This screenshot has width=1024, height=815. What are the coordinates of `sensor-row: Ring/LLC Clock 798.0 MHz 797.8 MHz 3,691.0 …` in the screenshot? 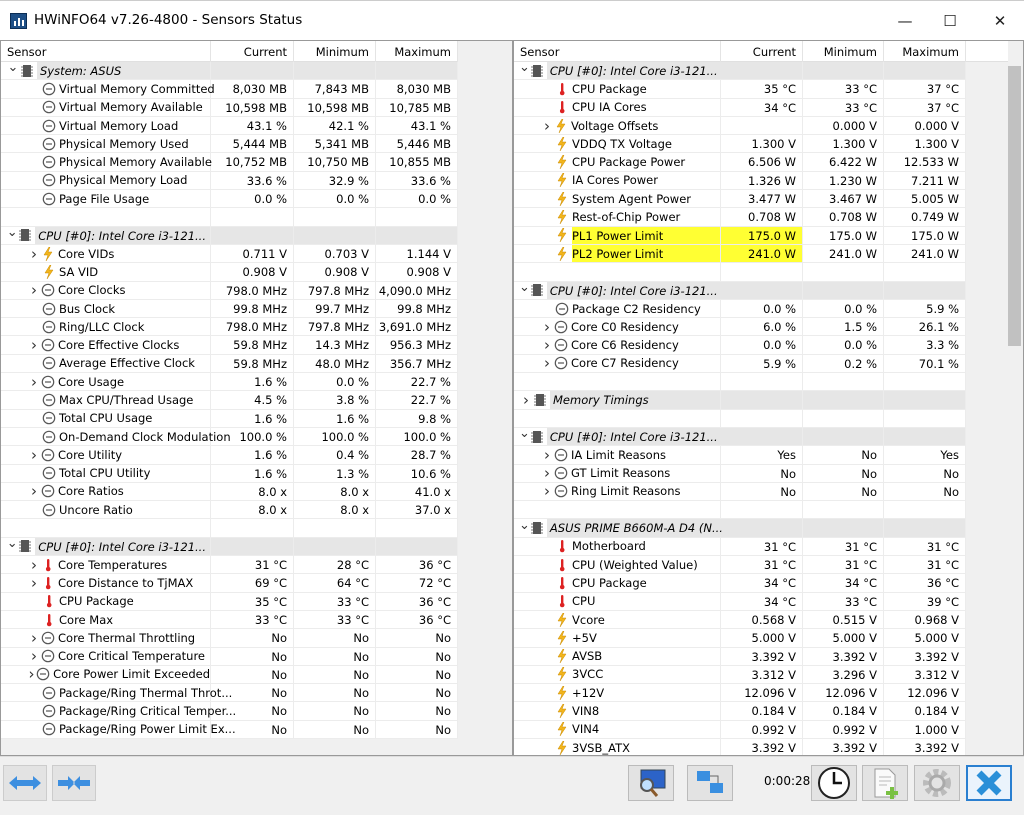 It's located at (229, 327).